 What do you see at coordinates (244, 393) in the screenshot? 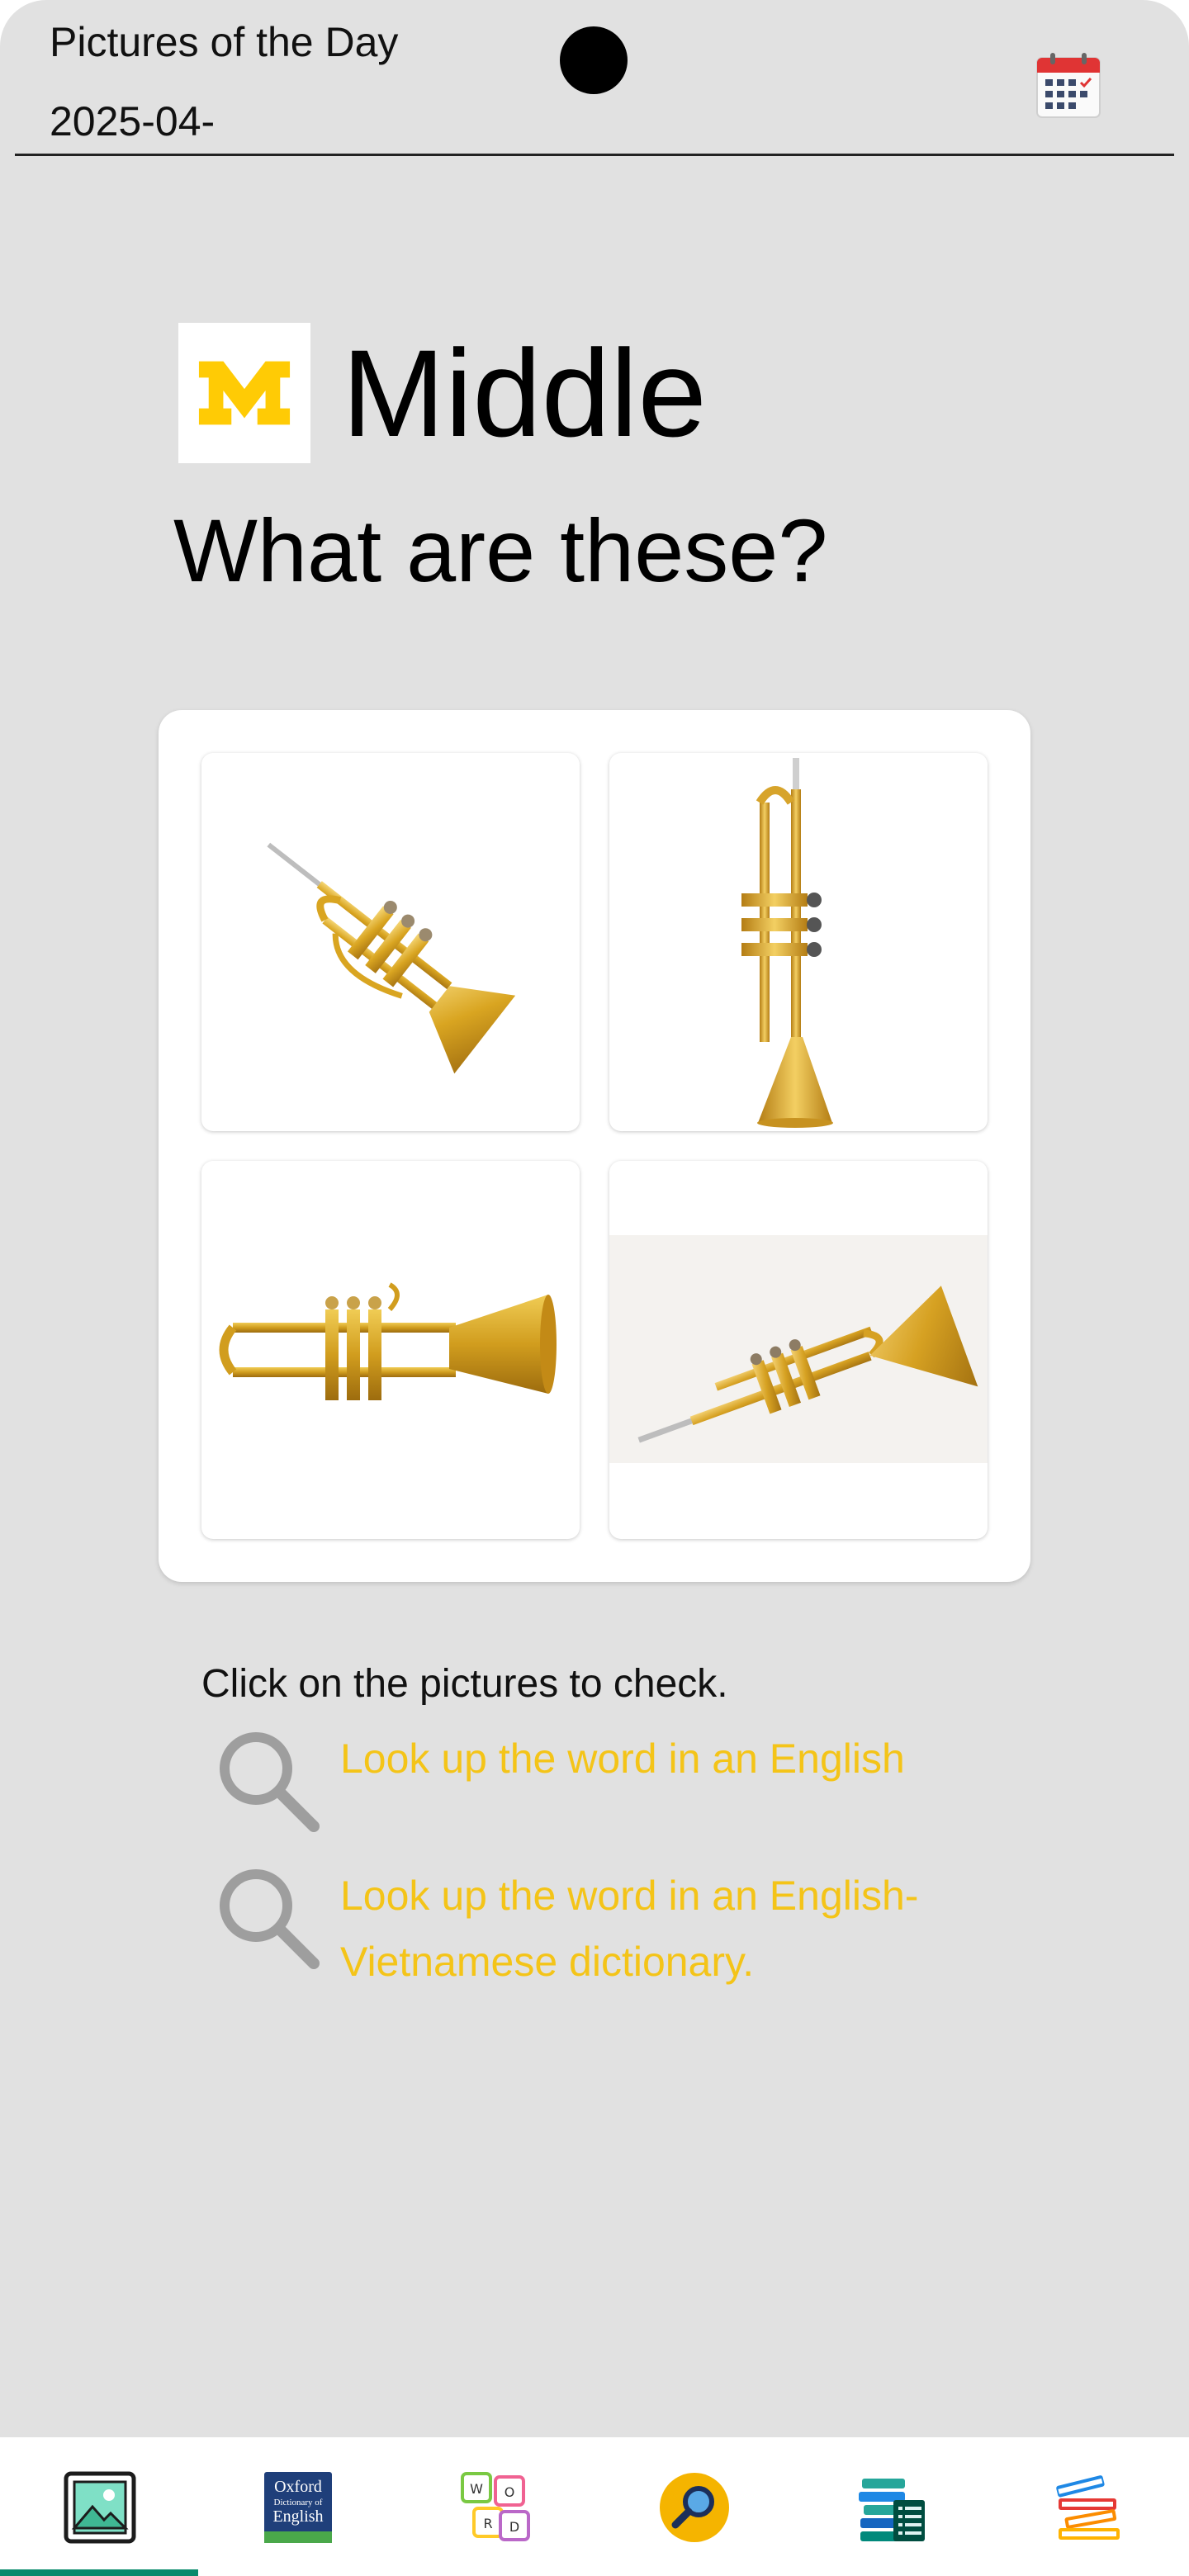
I see `block-m-logo` at bounding box center [244, 393].